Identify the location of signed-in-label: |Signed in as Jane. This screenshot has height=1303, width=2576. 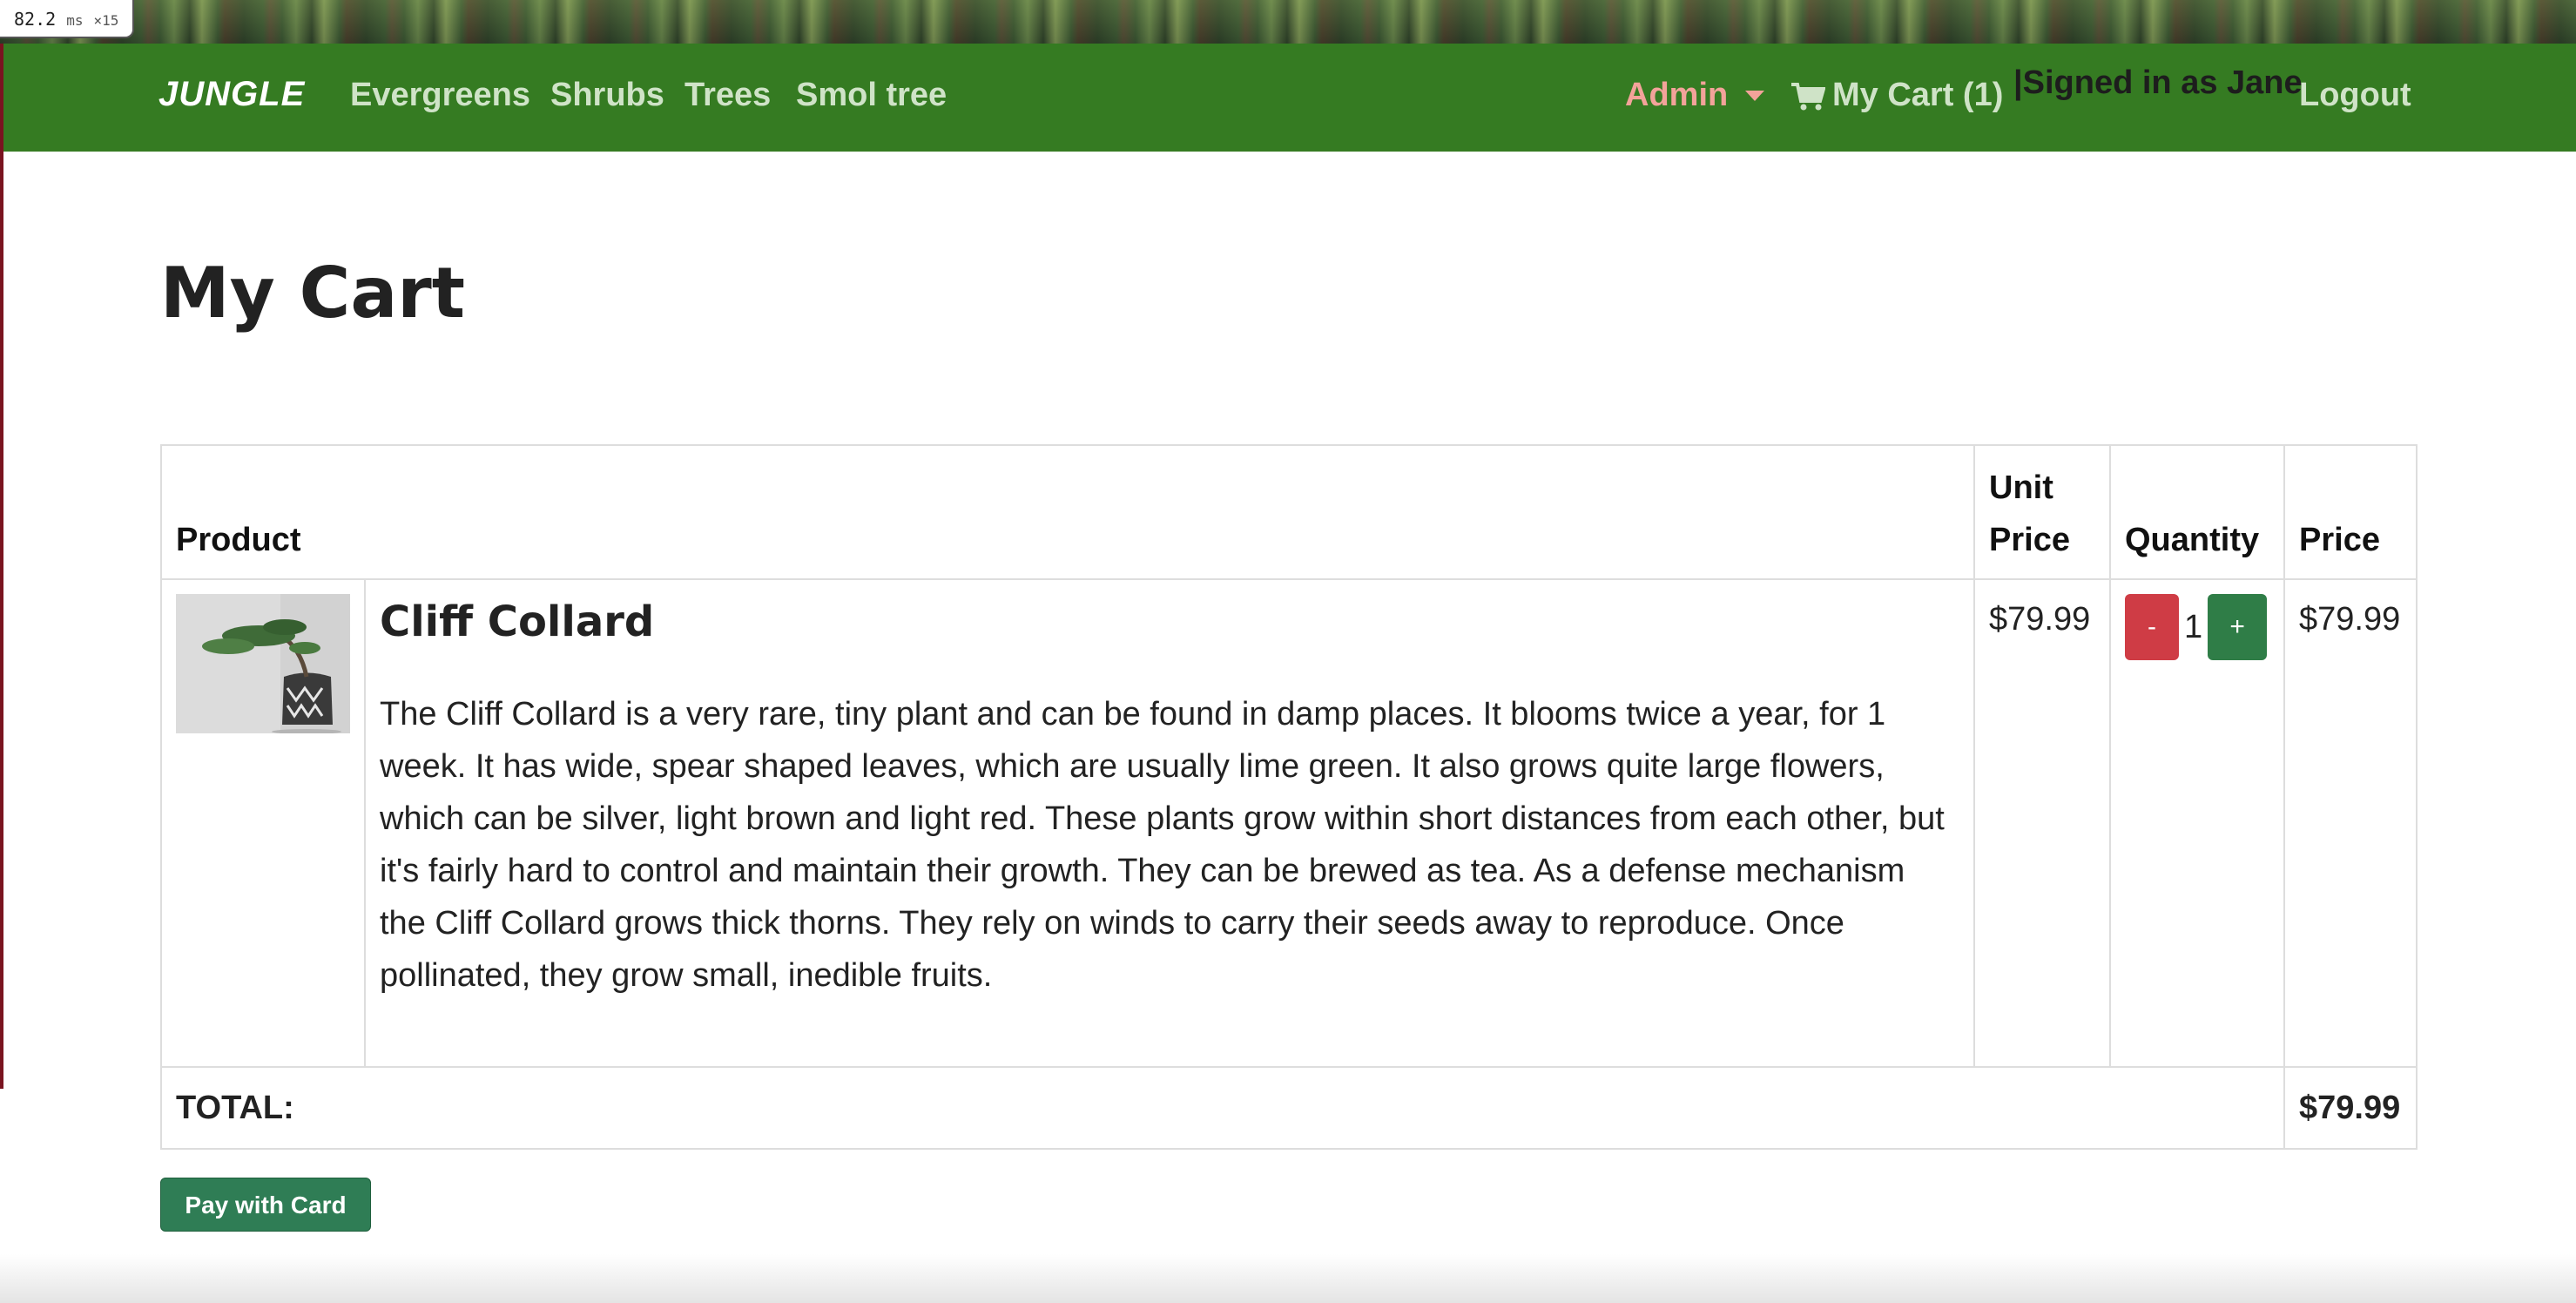
(2158, 82).